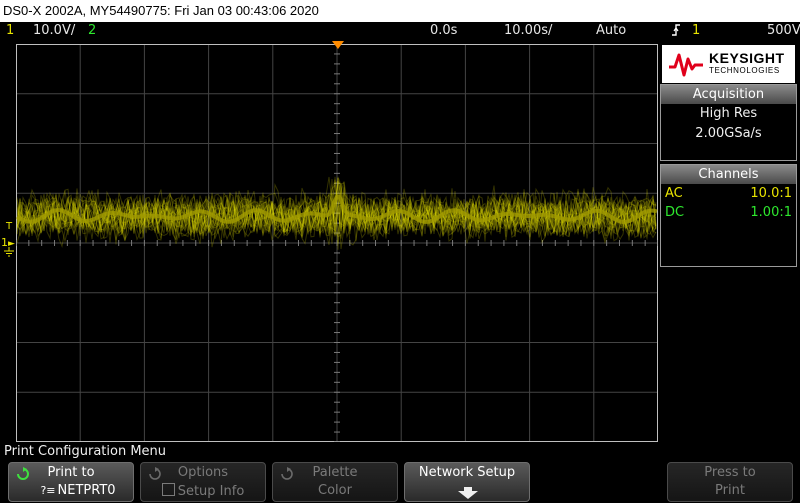 The image size is (800, 503). I want to click on channel-row-2: DC 1.00:1, so click(728, 212).